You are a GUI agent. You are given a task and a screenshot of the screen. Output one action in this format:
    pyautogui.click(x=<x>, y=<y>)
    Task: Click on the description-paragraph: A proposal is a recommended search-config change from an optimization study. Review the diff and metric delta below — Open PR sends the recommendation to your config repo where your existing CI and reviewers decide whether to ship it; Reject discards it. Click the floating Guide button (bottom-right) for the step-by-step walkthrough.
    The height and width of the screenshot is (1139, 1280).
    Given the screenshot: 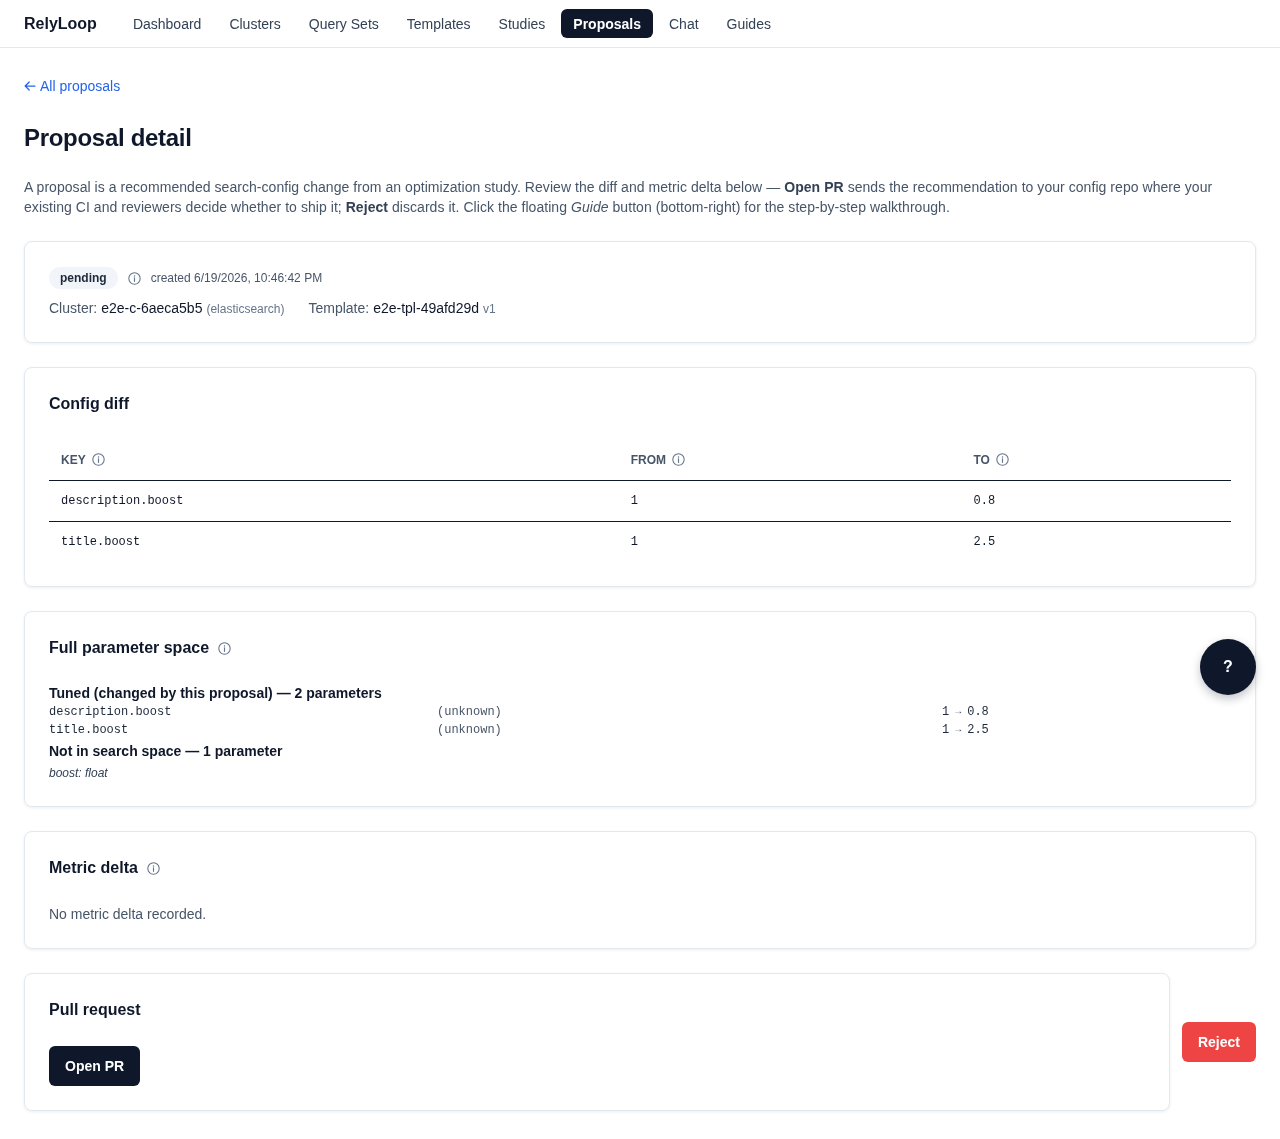 What is the action you would take?
    pyautogui.click(x=619, y=197)
    